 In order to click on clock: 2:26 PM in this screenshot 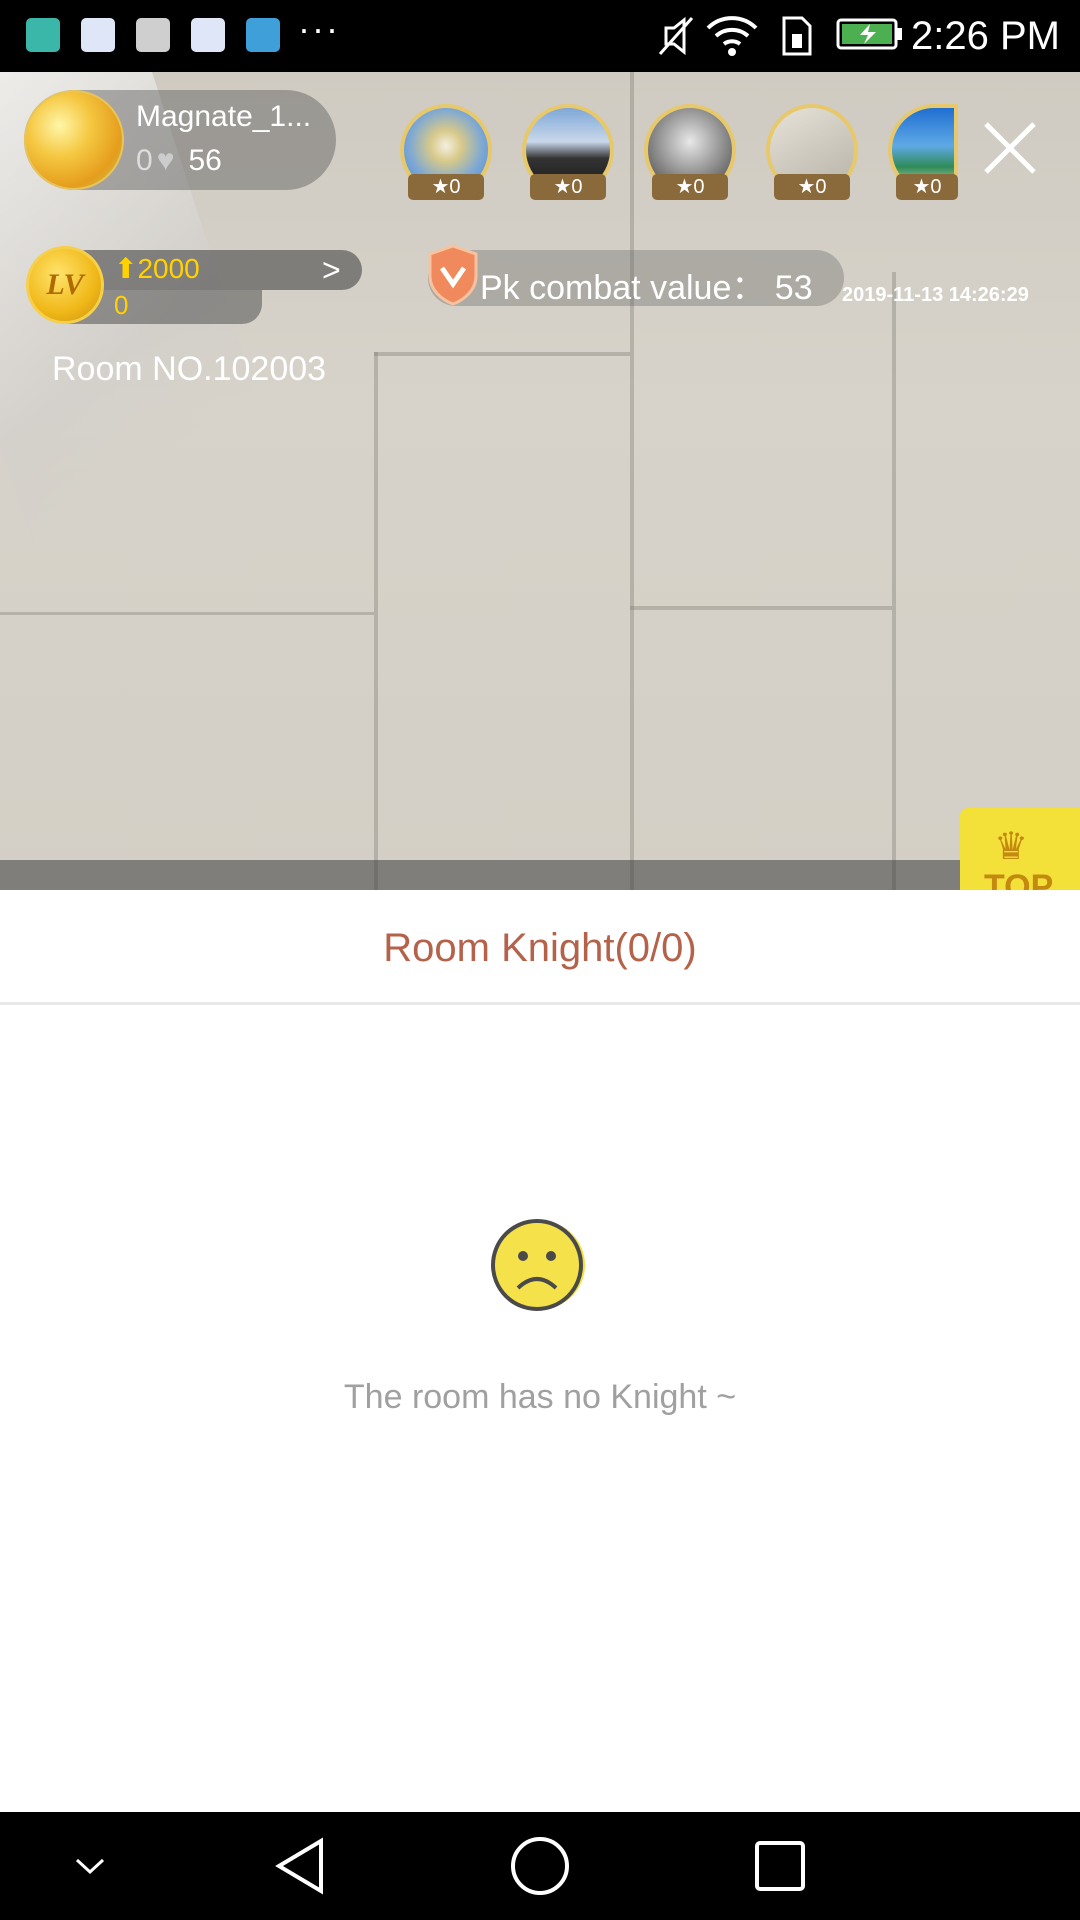, I will do `click(985, 36)`.